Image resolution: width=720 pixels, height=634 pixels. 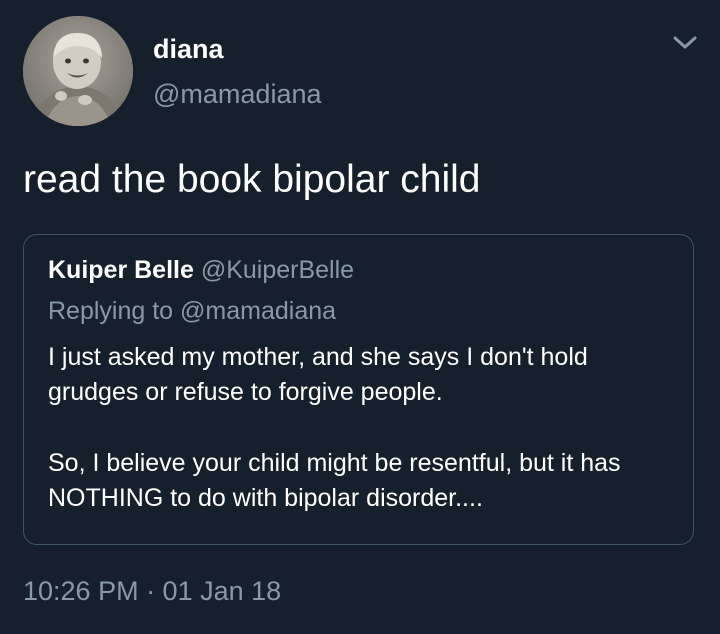 I want to click on profile-photo, so click(x=78, y=71).